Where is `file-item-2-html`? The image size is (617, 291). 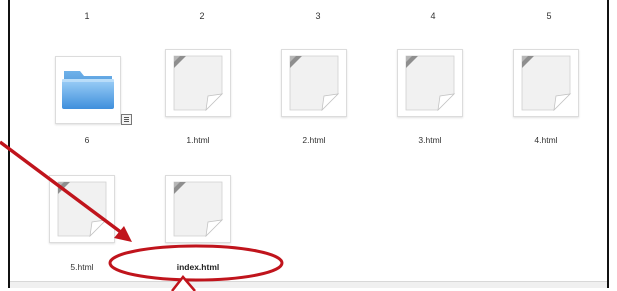
file-item-2-html is located at coordinates (314, 83).